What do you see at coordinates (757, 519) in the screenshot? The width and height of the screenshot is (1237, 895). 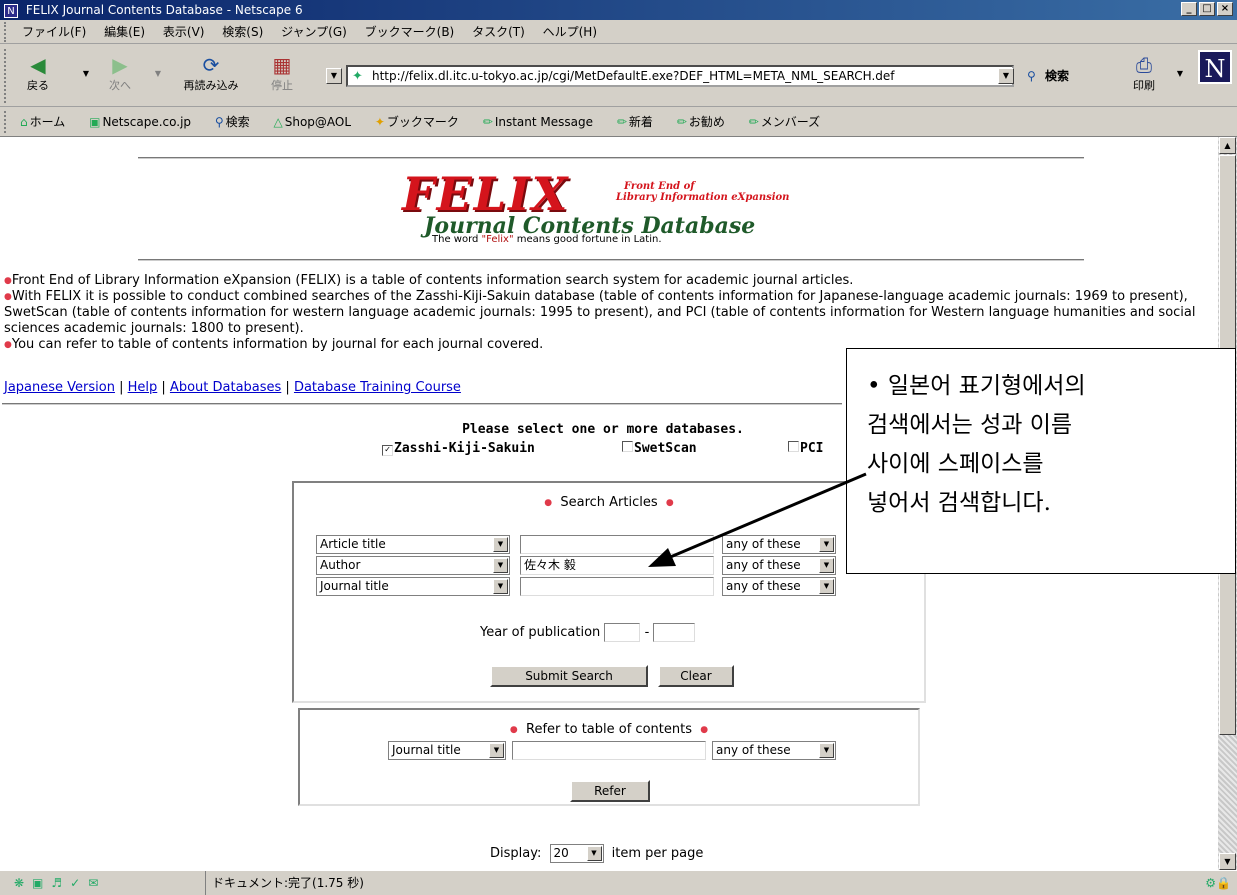 I see `callout-arrow` at bounding box center [757, 519].